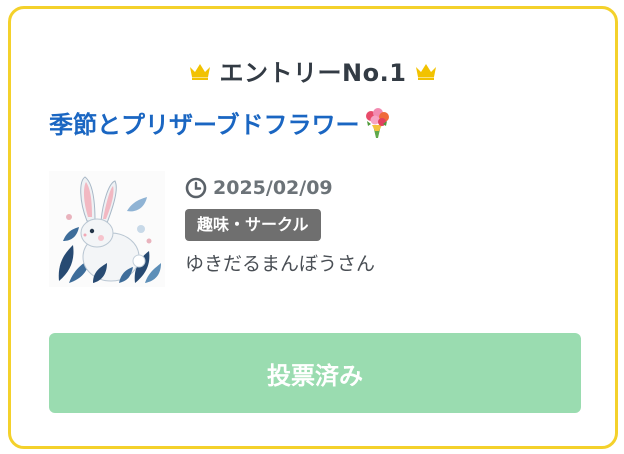 The width and height of the screenshot is (624, 454). What do you see at coordinates (204, 122) in the screenshot?
I see `post-title-link: 季節とプリザーブドフラワー` at bounding box center [204, 122].